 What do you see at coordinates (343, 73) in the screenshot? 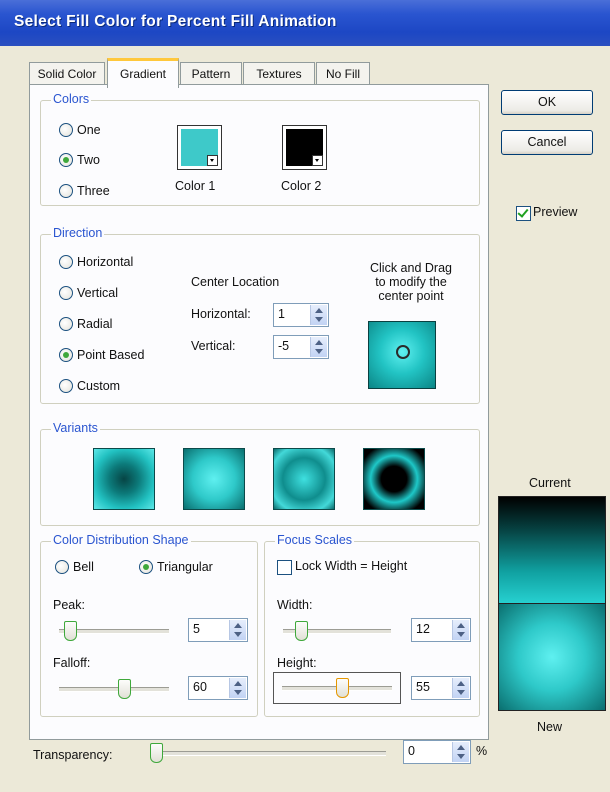
I see `tab-no-fill: No Fill` at bounding box center [343, 73].